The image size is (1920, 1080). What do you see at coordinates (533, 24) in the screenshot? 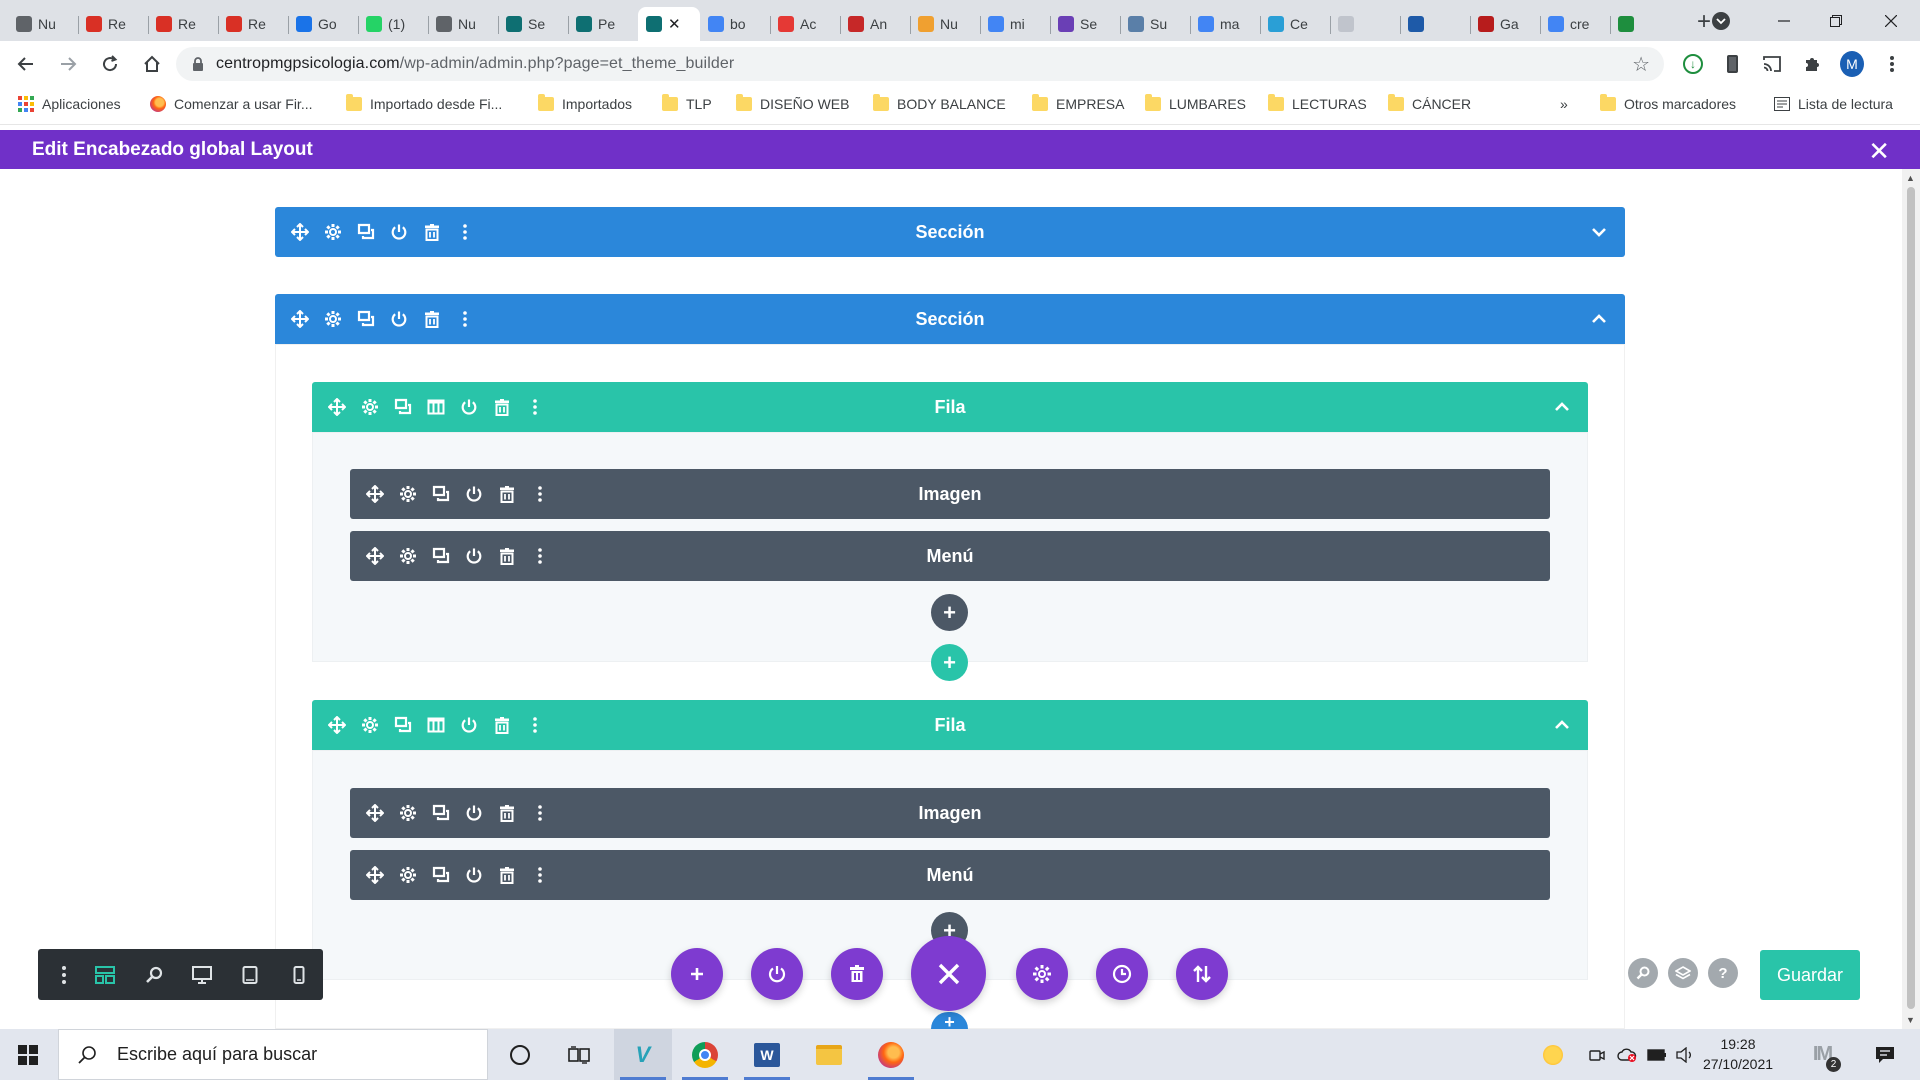
I see `browser-tab: Se` at bounding box center [533, 24].